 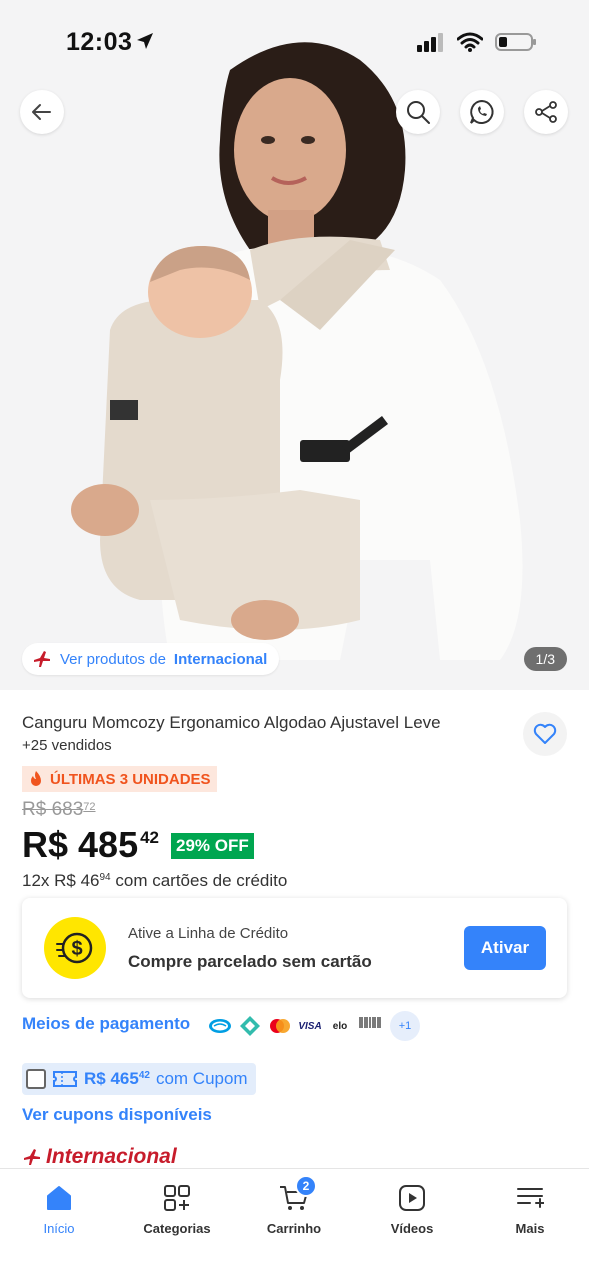 What do you see at coordinates (250, 961) in the screenshot?
I see `credit-subtitle: Compre parcelado sem cartão` at bounding box center [250, 961].